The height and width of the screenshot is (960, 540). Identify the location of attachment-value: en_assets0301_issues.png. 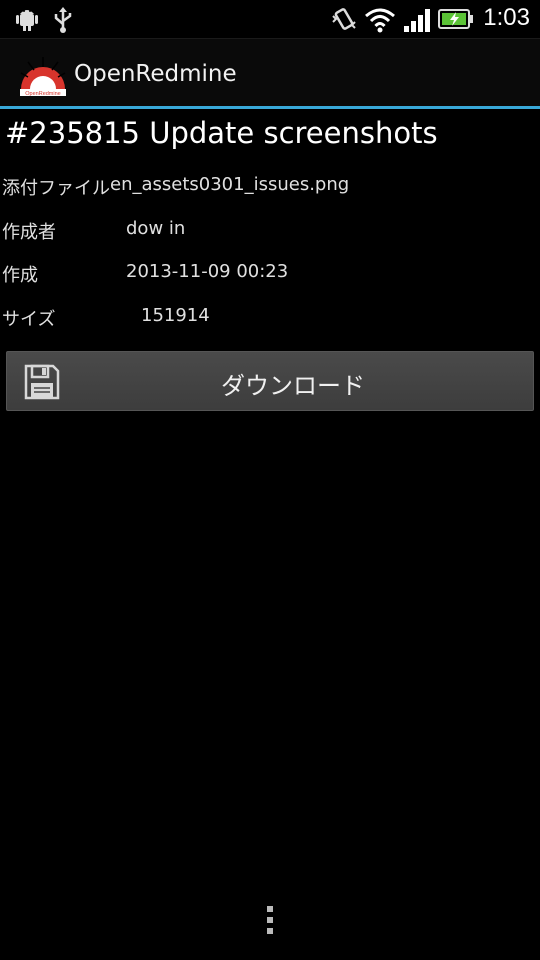
(230, 184).